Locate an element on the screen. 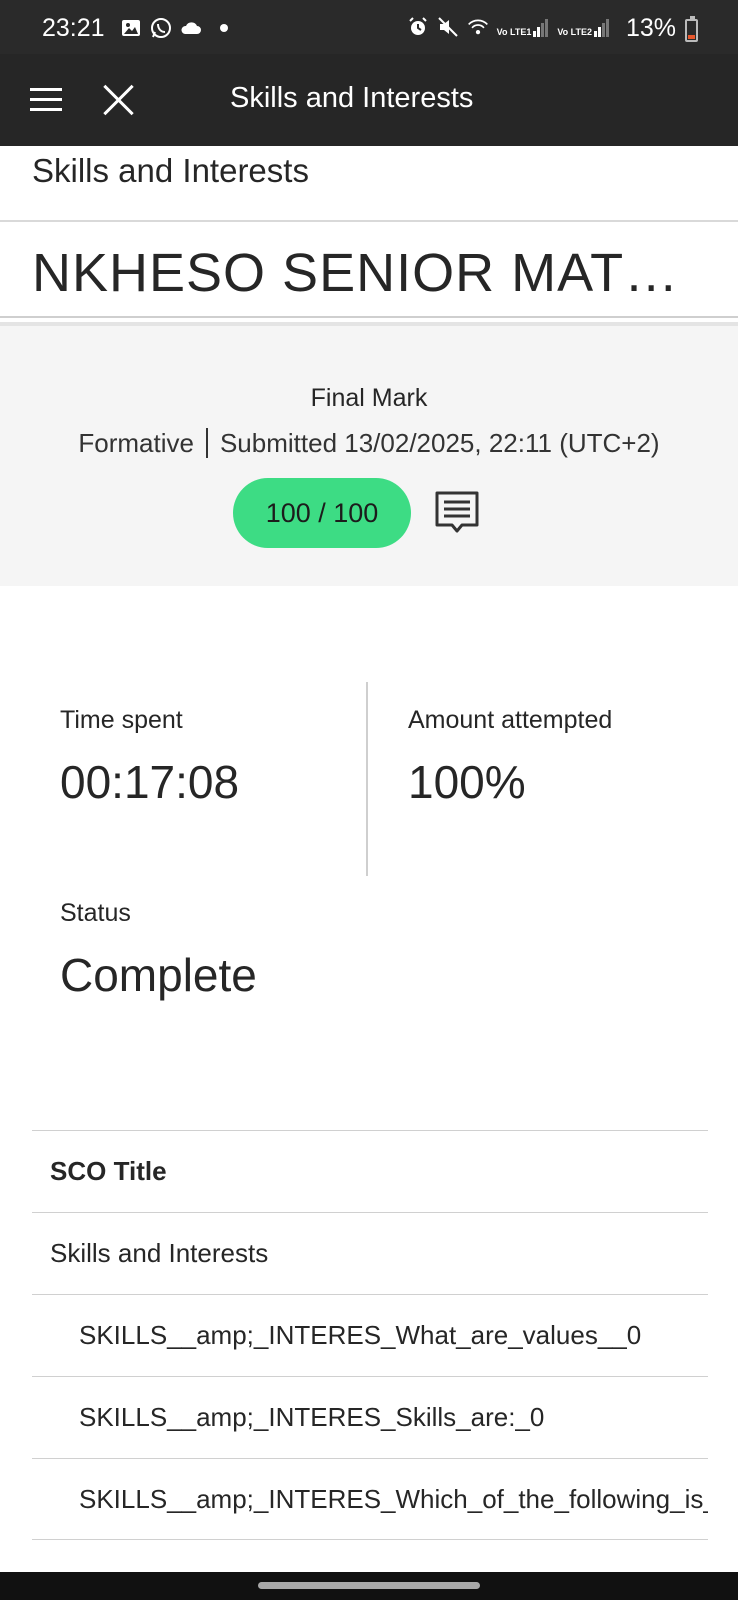  mute-icon is located at coordinates (447, 27).